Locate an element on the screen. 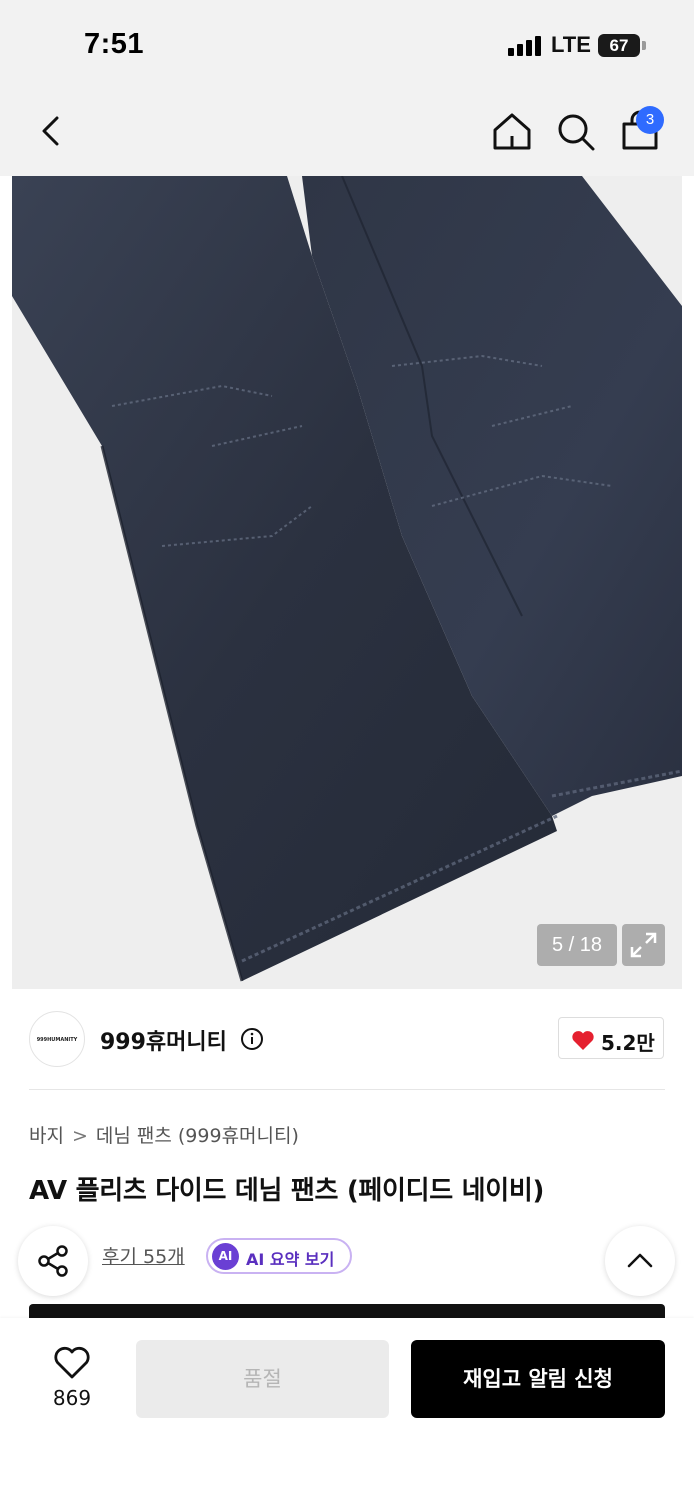 Image resolution: width=694 pixels, height=1500 pixels. chevron-up-icon is located at coordinates (640, 1260).